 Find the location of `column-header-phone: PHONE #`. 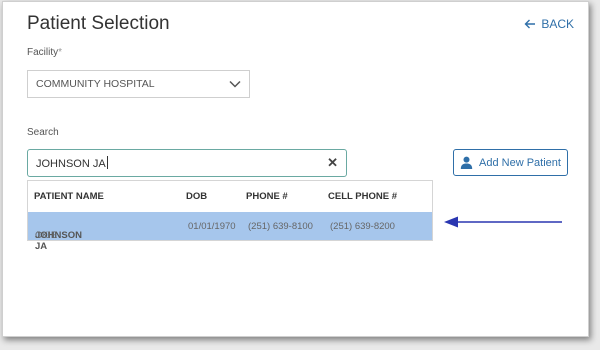

column-header-phone: PHONE # is located at coordinates (267, 196).